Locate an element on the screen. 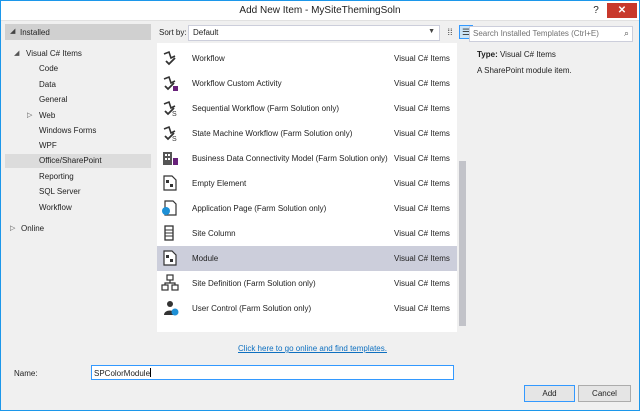  window-title: Add New Item - MySiteThemingSoln is located at coordinates (320, 10).